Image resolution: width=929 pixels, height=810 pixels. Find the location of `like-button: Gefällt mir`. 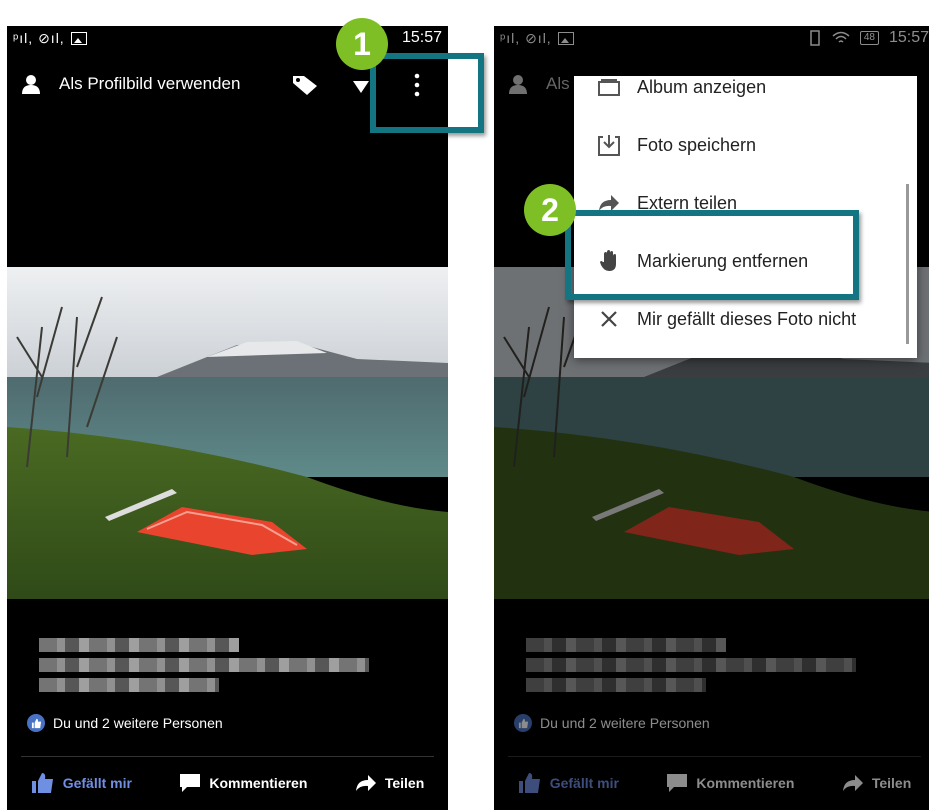

like-button: Gefällt mir is located at coordinates (81, 783).